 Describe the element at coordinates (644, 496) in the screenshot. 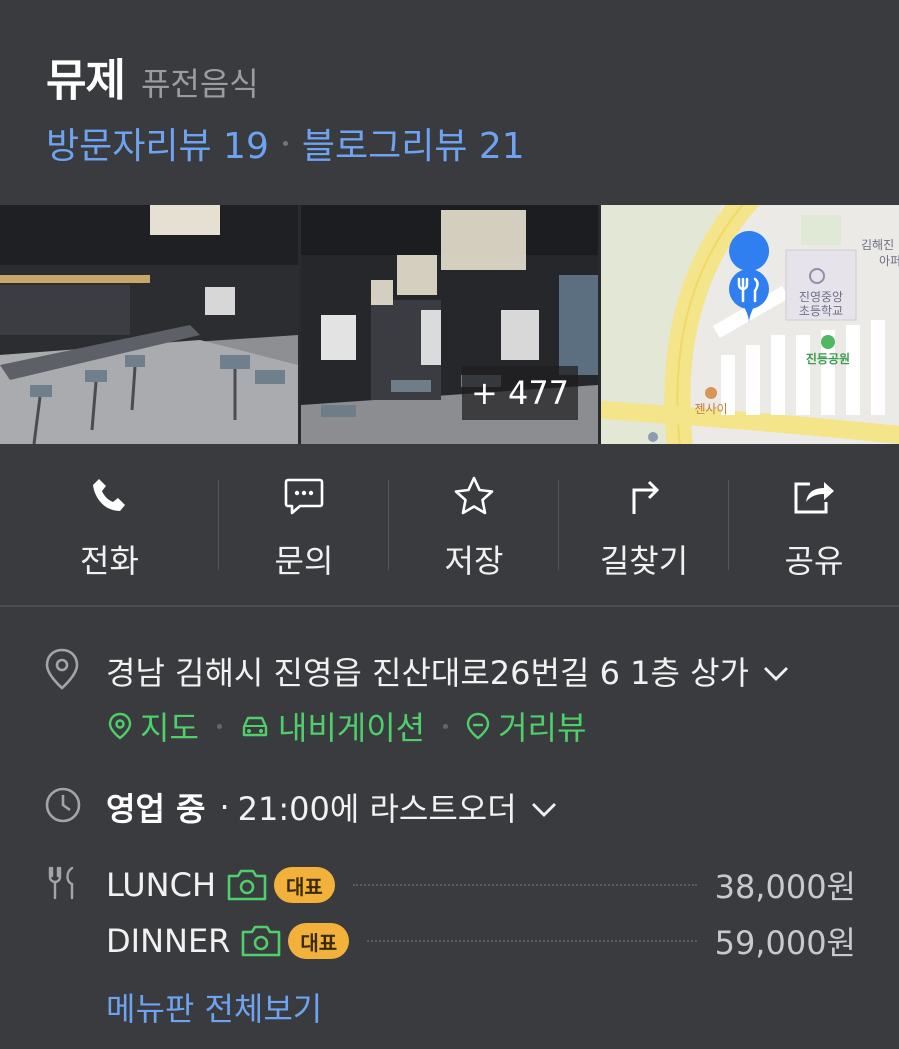

I see `directions-icon` at that location.